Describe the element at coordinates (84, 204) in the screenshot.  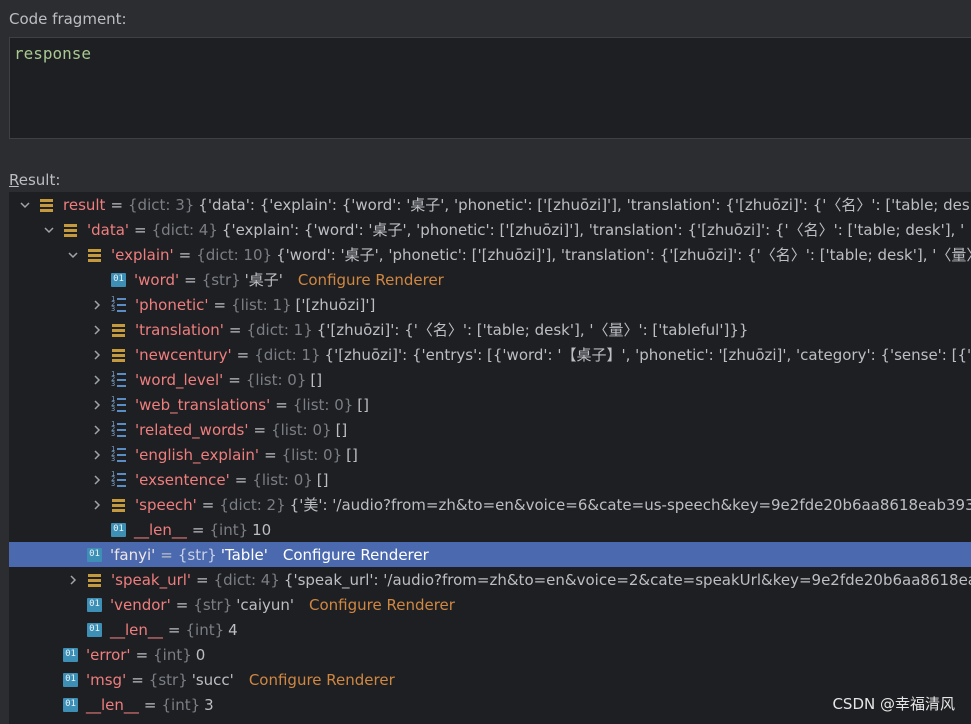
I see `variable-name: result` at that location.